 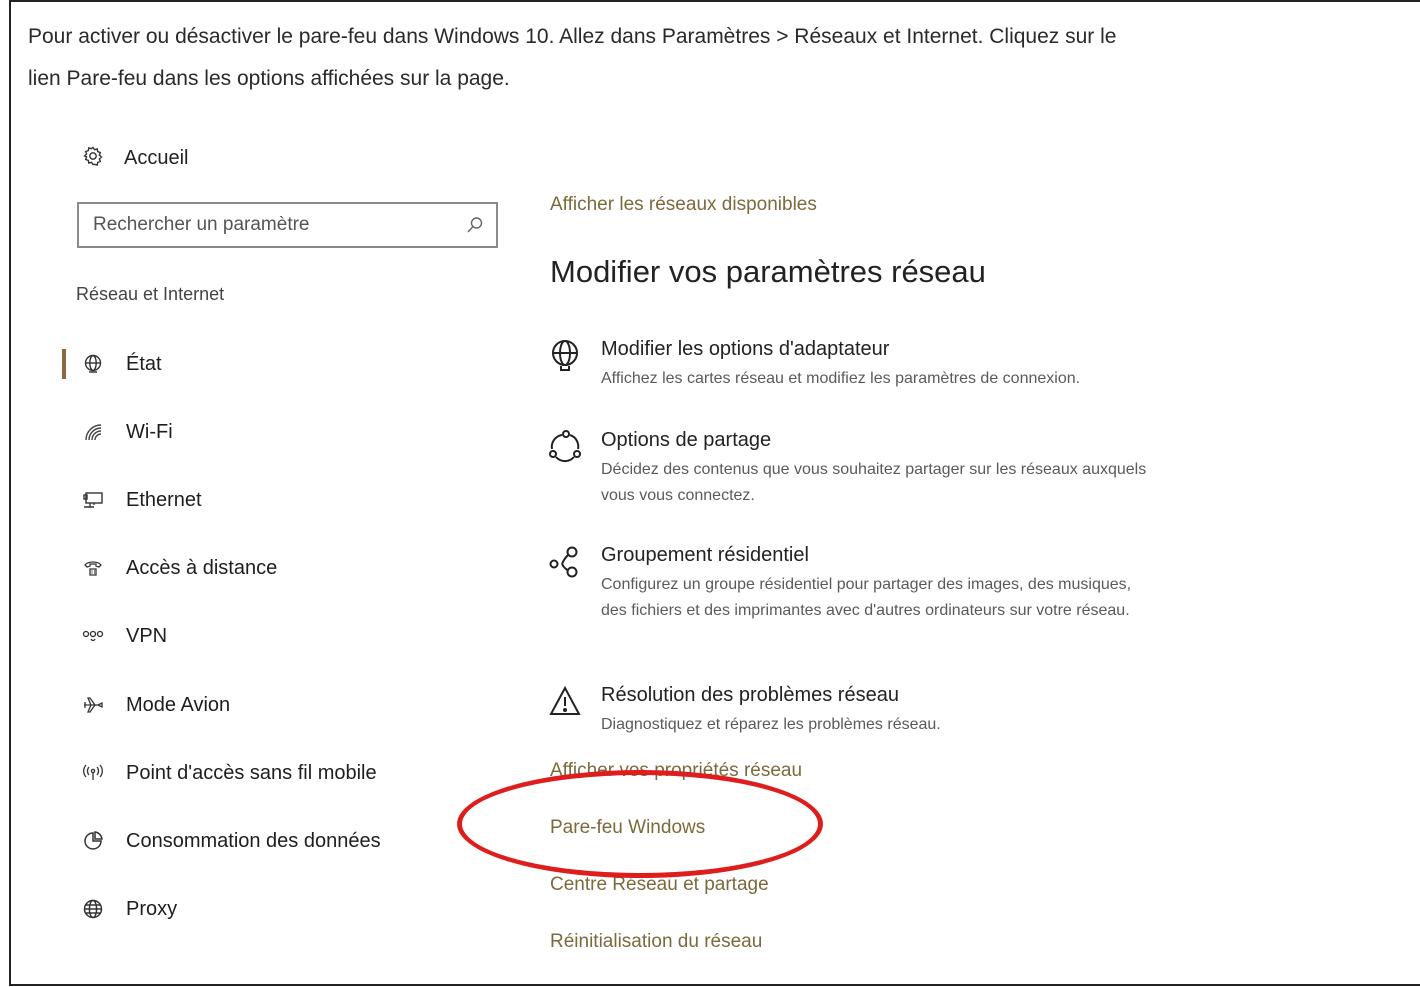 I want to click on sidebar-item-vpn: VPN, so click(x=123, y=636).